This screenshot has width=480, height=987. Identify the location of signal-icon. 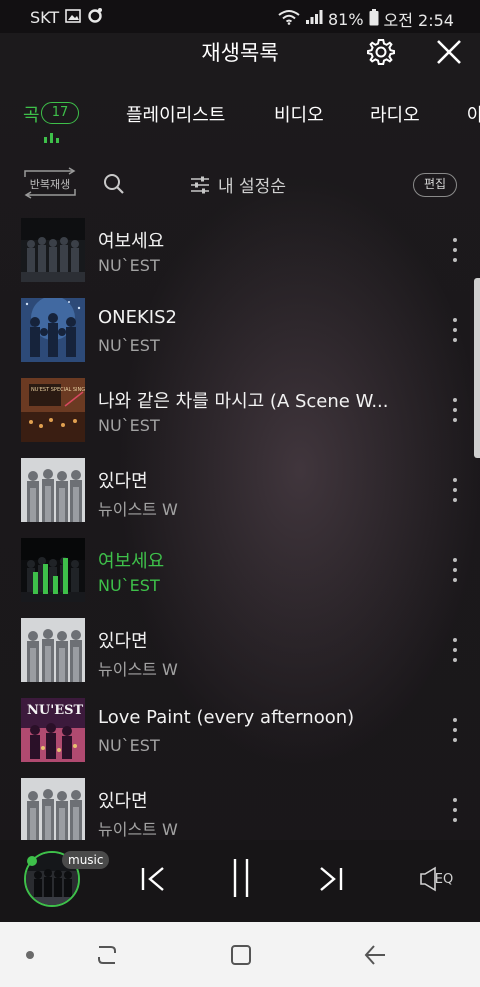
(314, 19).